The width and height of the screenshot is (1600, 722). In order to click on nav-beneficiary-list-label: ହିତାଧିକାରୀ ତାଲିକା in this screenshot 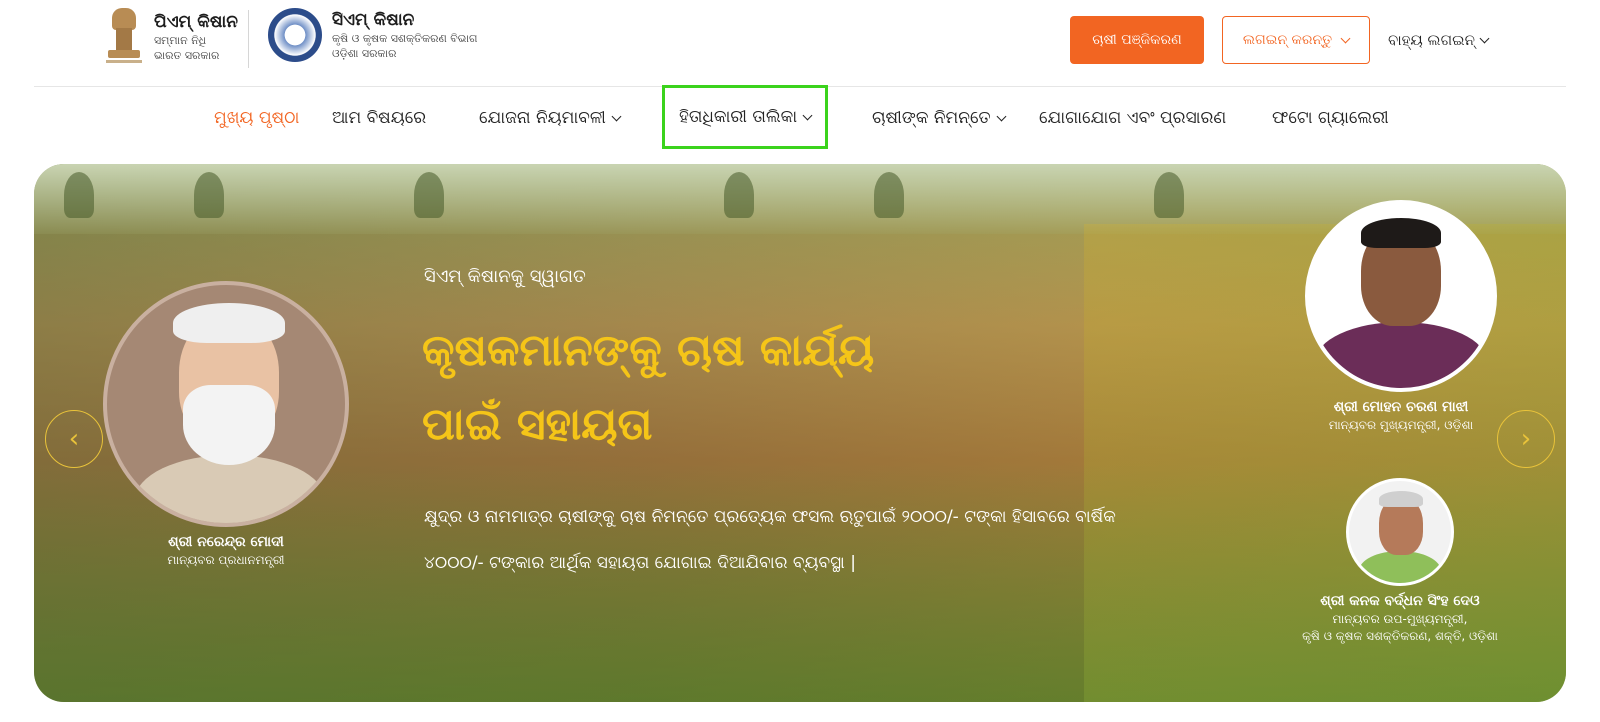, I will do `click(738, 117)`.